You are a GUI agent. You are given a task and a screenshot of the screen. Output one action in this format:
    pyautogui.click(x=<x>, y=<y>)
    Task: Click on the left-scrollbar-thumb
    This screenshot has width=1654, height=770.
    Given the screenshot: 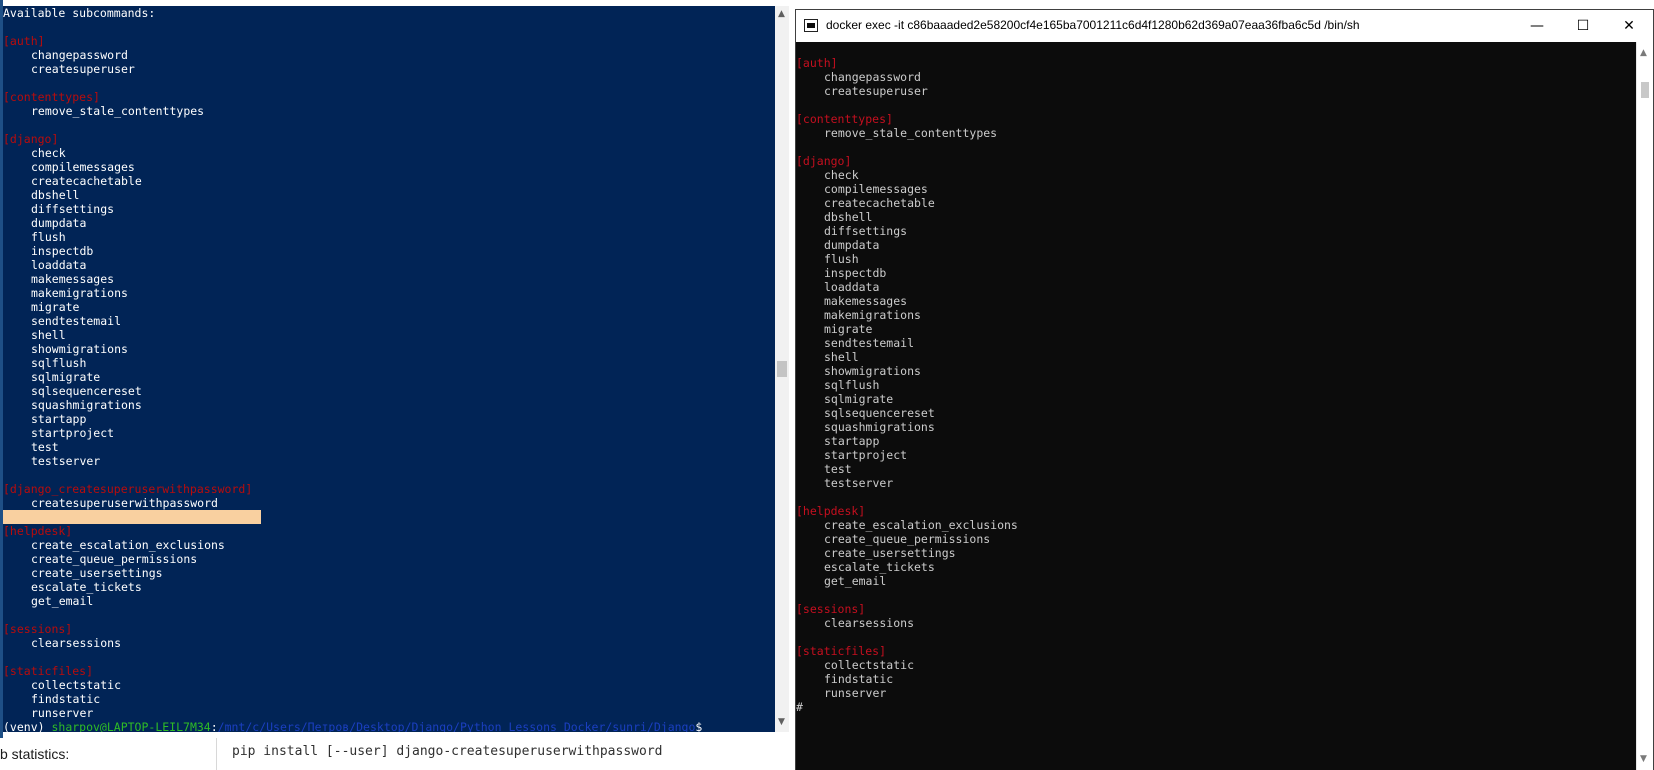 What is the action you would take?
    pyautogui.click(x=782, y=369)
    